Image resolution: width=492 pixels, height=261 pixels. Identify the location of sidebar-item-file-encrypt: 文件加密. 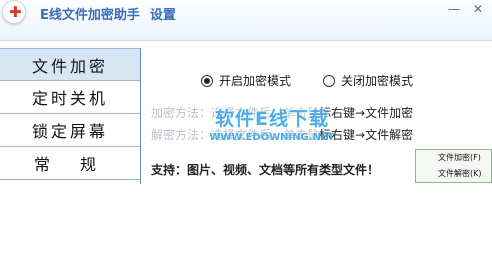
(70, 64).